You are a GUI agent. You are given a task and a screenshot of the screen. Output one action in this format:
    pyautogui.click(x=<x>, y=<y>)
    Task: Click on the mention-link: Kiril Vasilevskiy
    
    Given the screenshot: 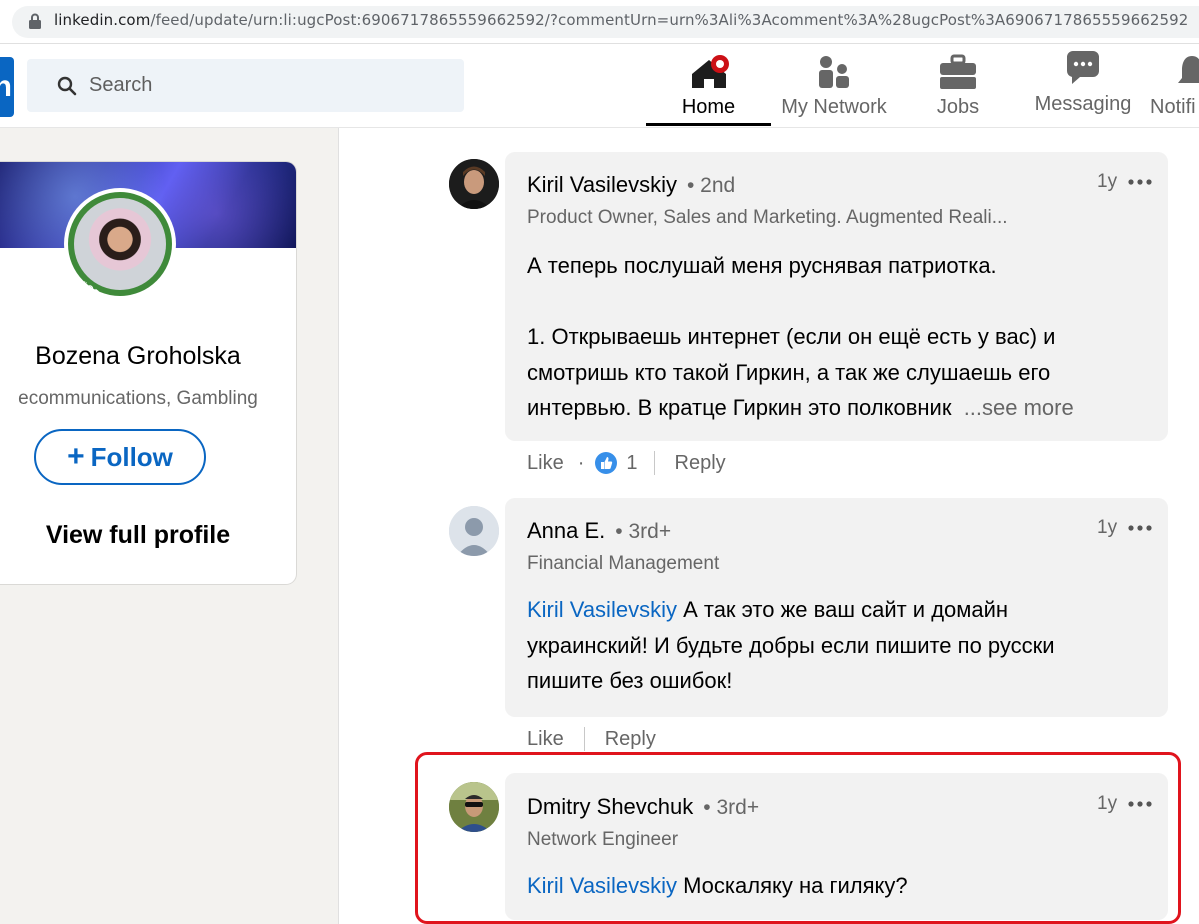 What is the action you would take?
    pyautogui.click(x=602, y=609)
    